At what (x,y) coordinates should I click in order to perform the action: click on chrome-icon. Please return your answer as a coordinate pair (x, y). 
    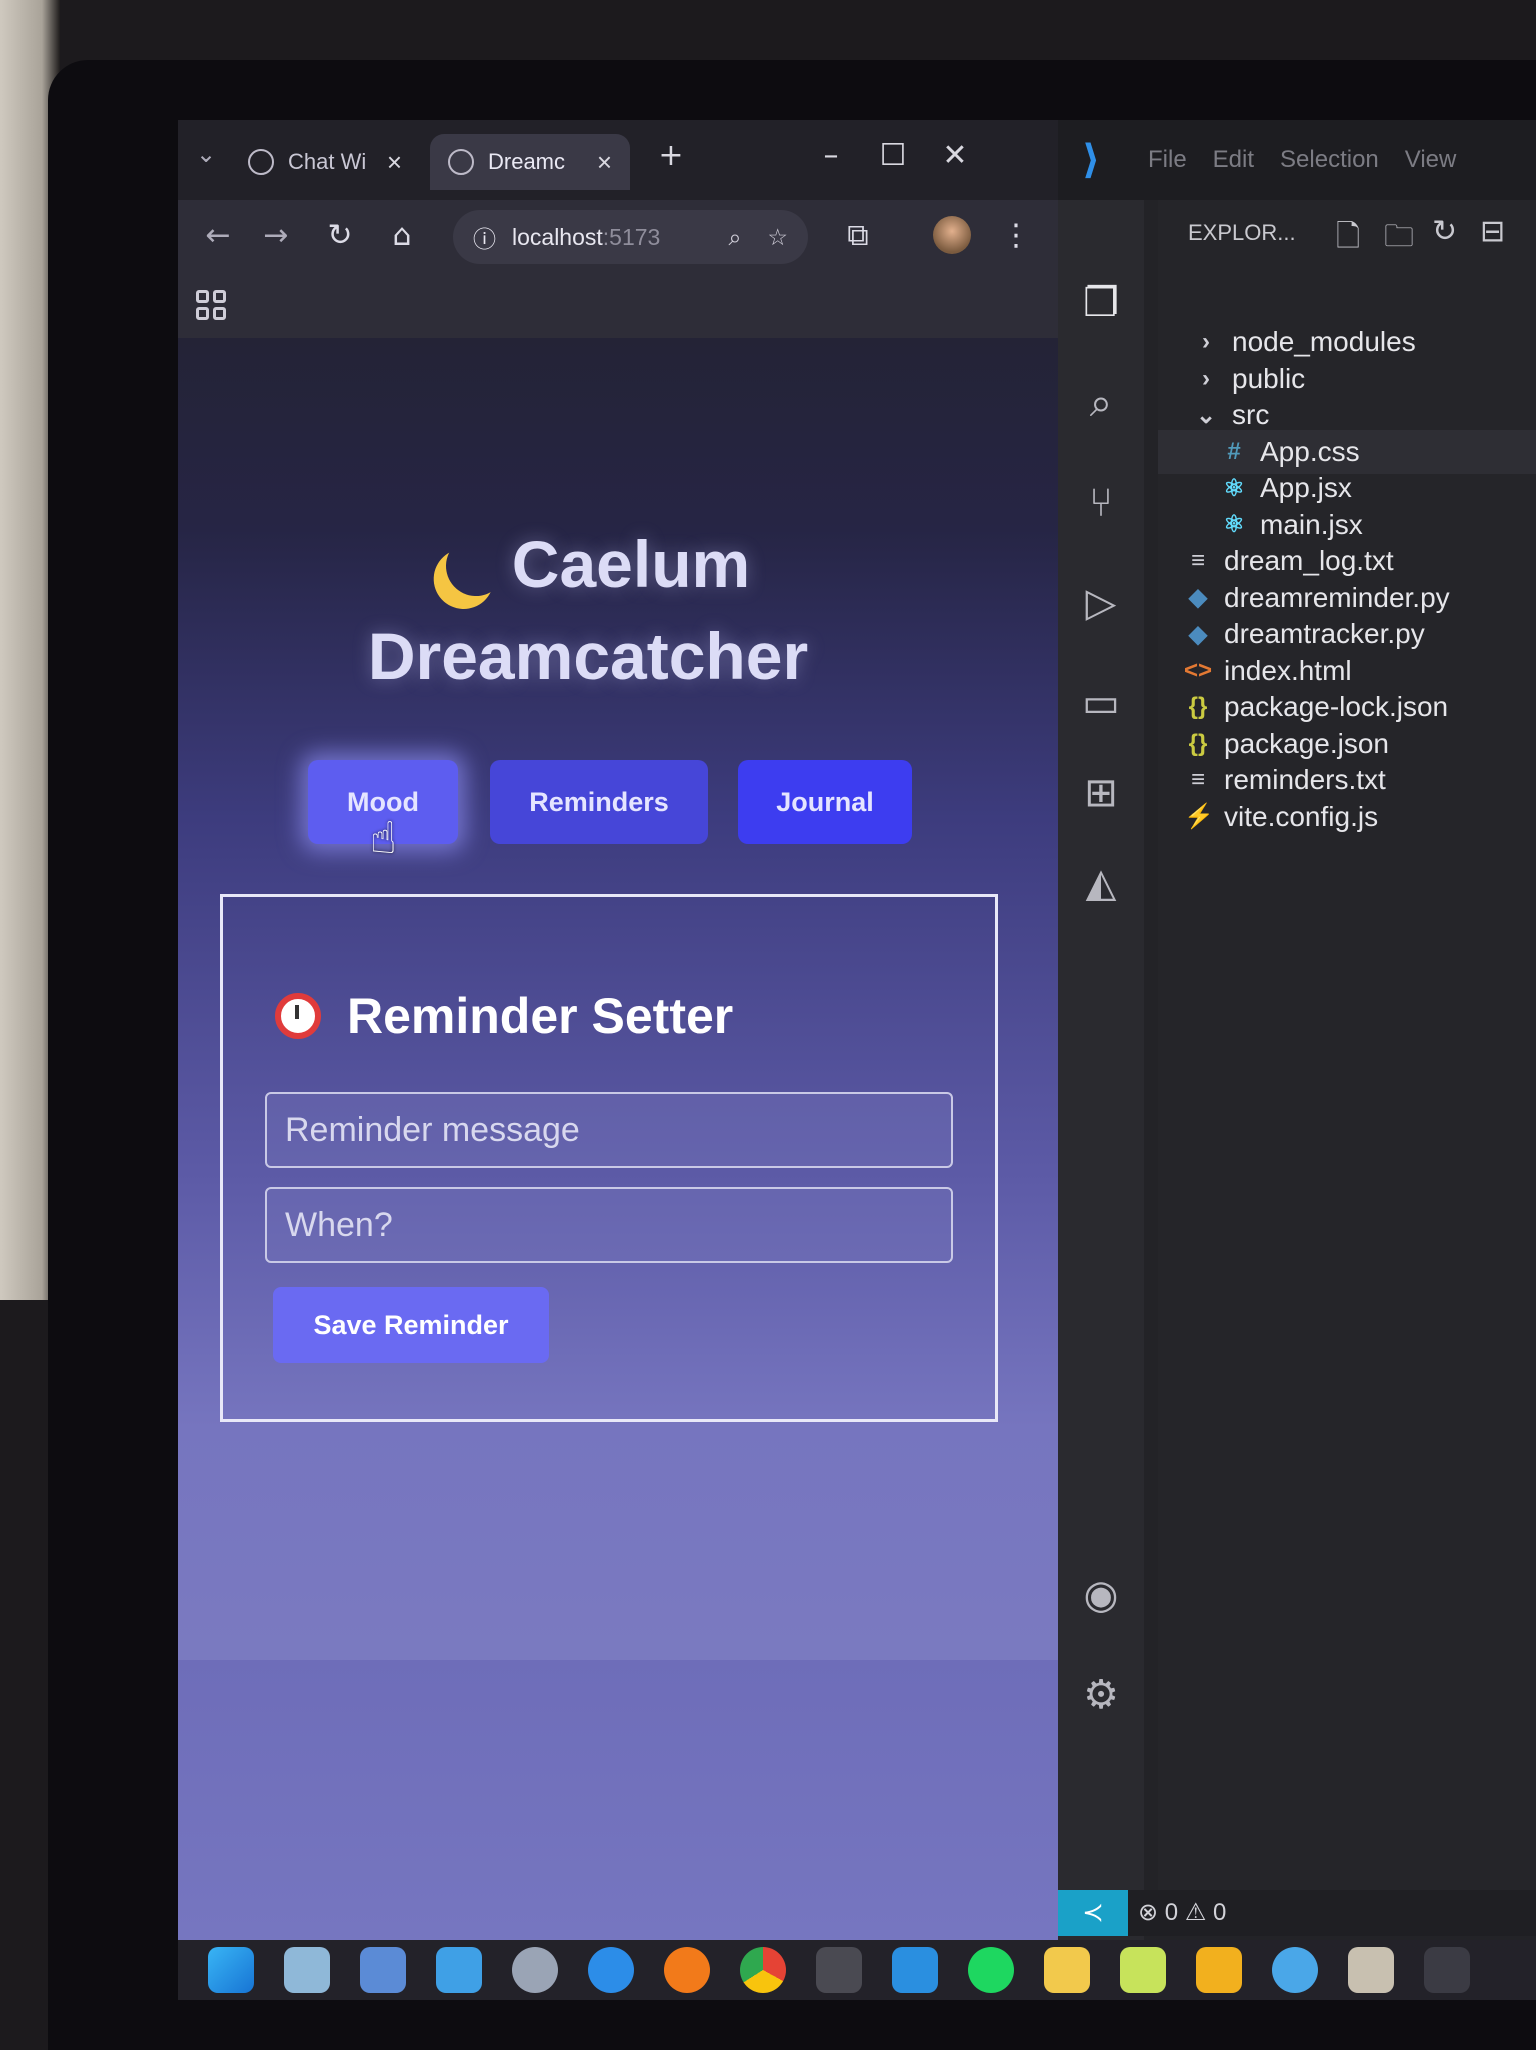
    Looking at the image, I should click on (763, 1970).